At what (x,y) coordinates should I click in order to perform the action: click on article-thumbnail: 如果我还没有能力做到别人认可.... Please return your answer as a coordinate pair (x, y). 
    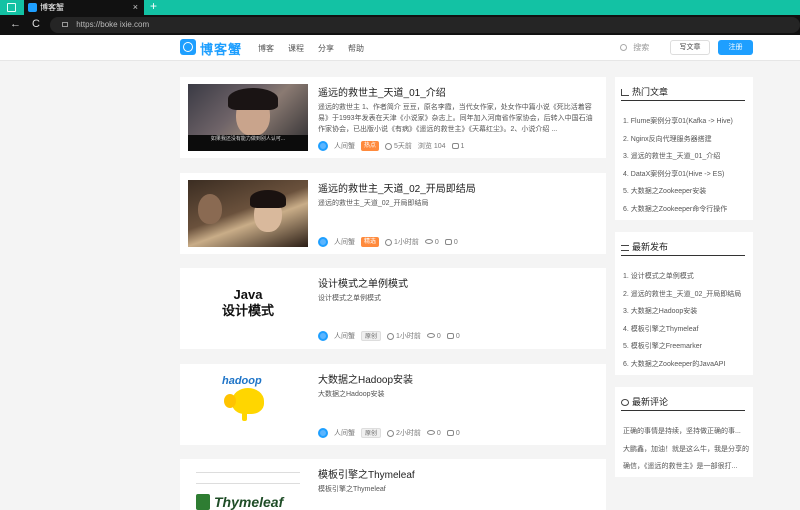
    Looking at the image, I should click on (248, 117).